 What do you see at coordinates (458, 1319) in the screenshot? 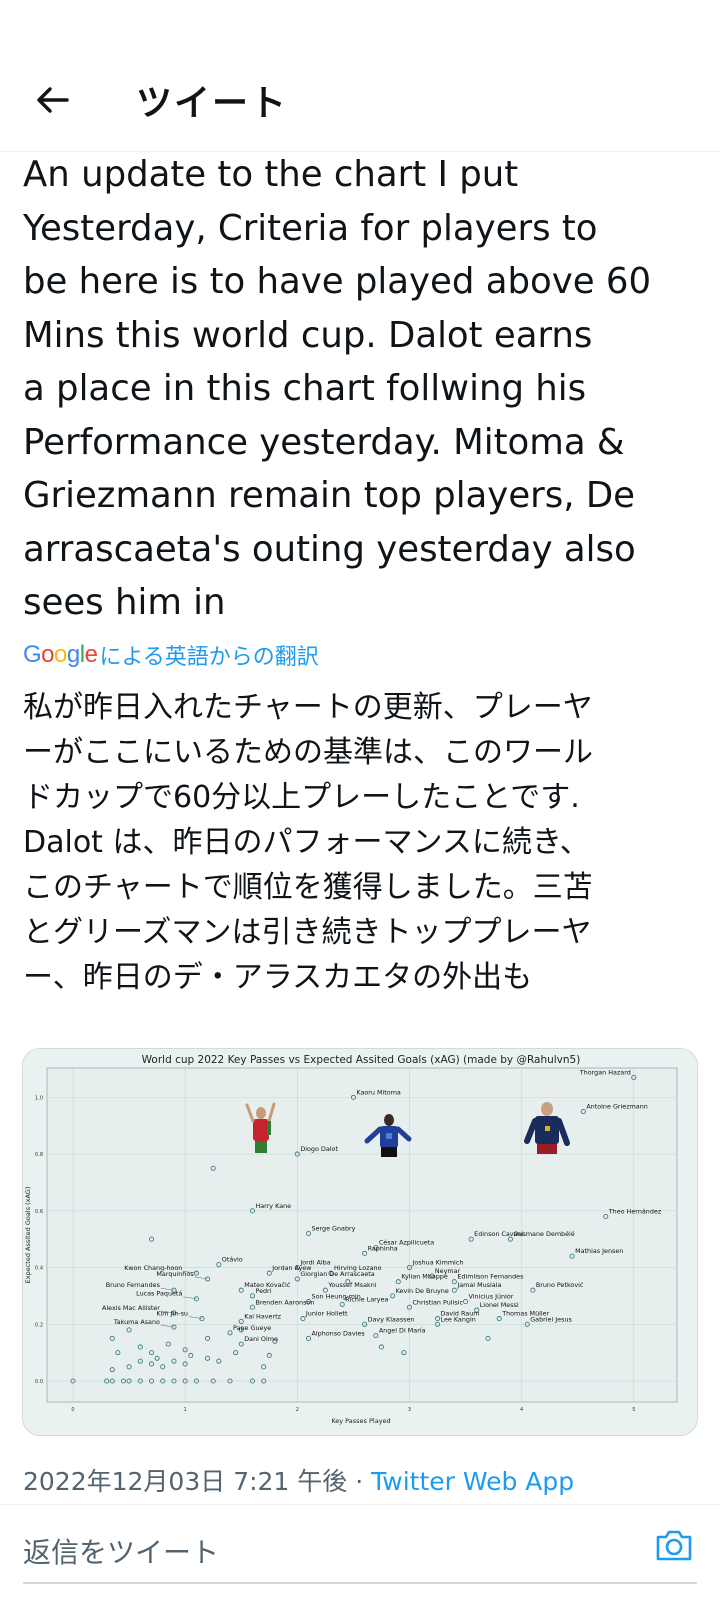
I see `point-label: Lee Kangin` at bounding box center [458, 1319].